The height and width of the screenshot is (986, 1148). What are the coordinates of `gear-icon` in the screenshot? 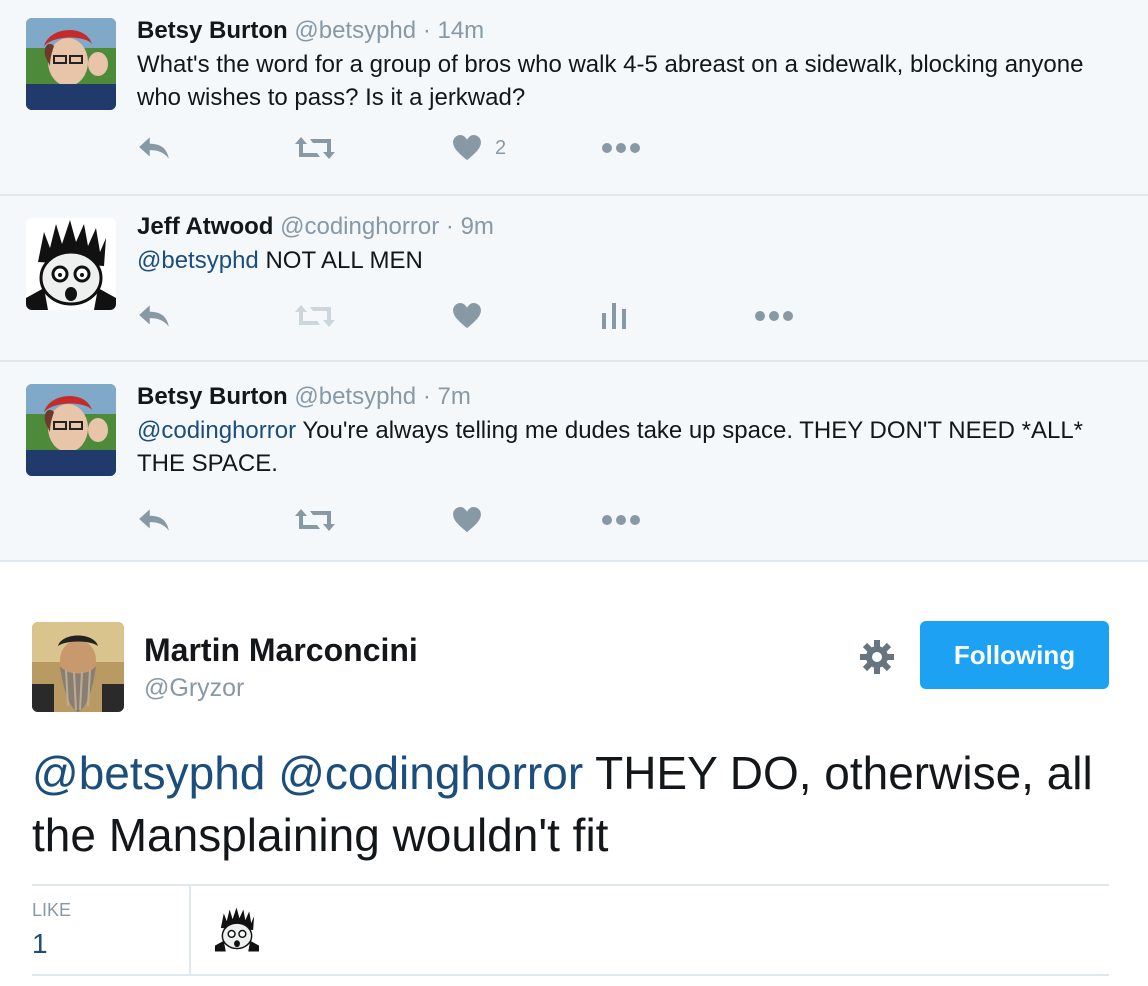 It's located at (877, 657).